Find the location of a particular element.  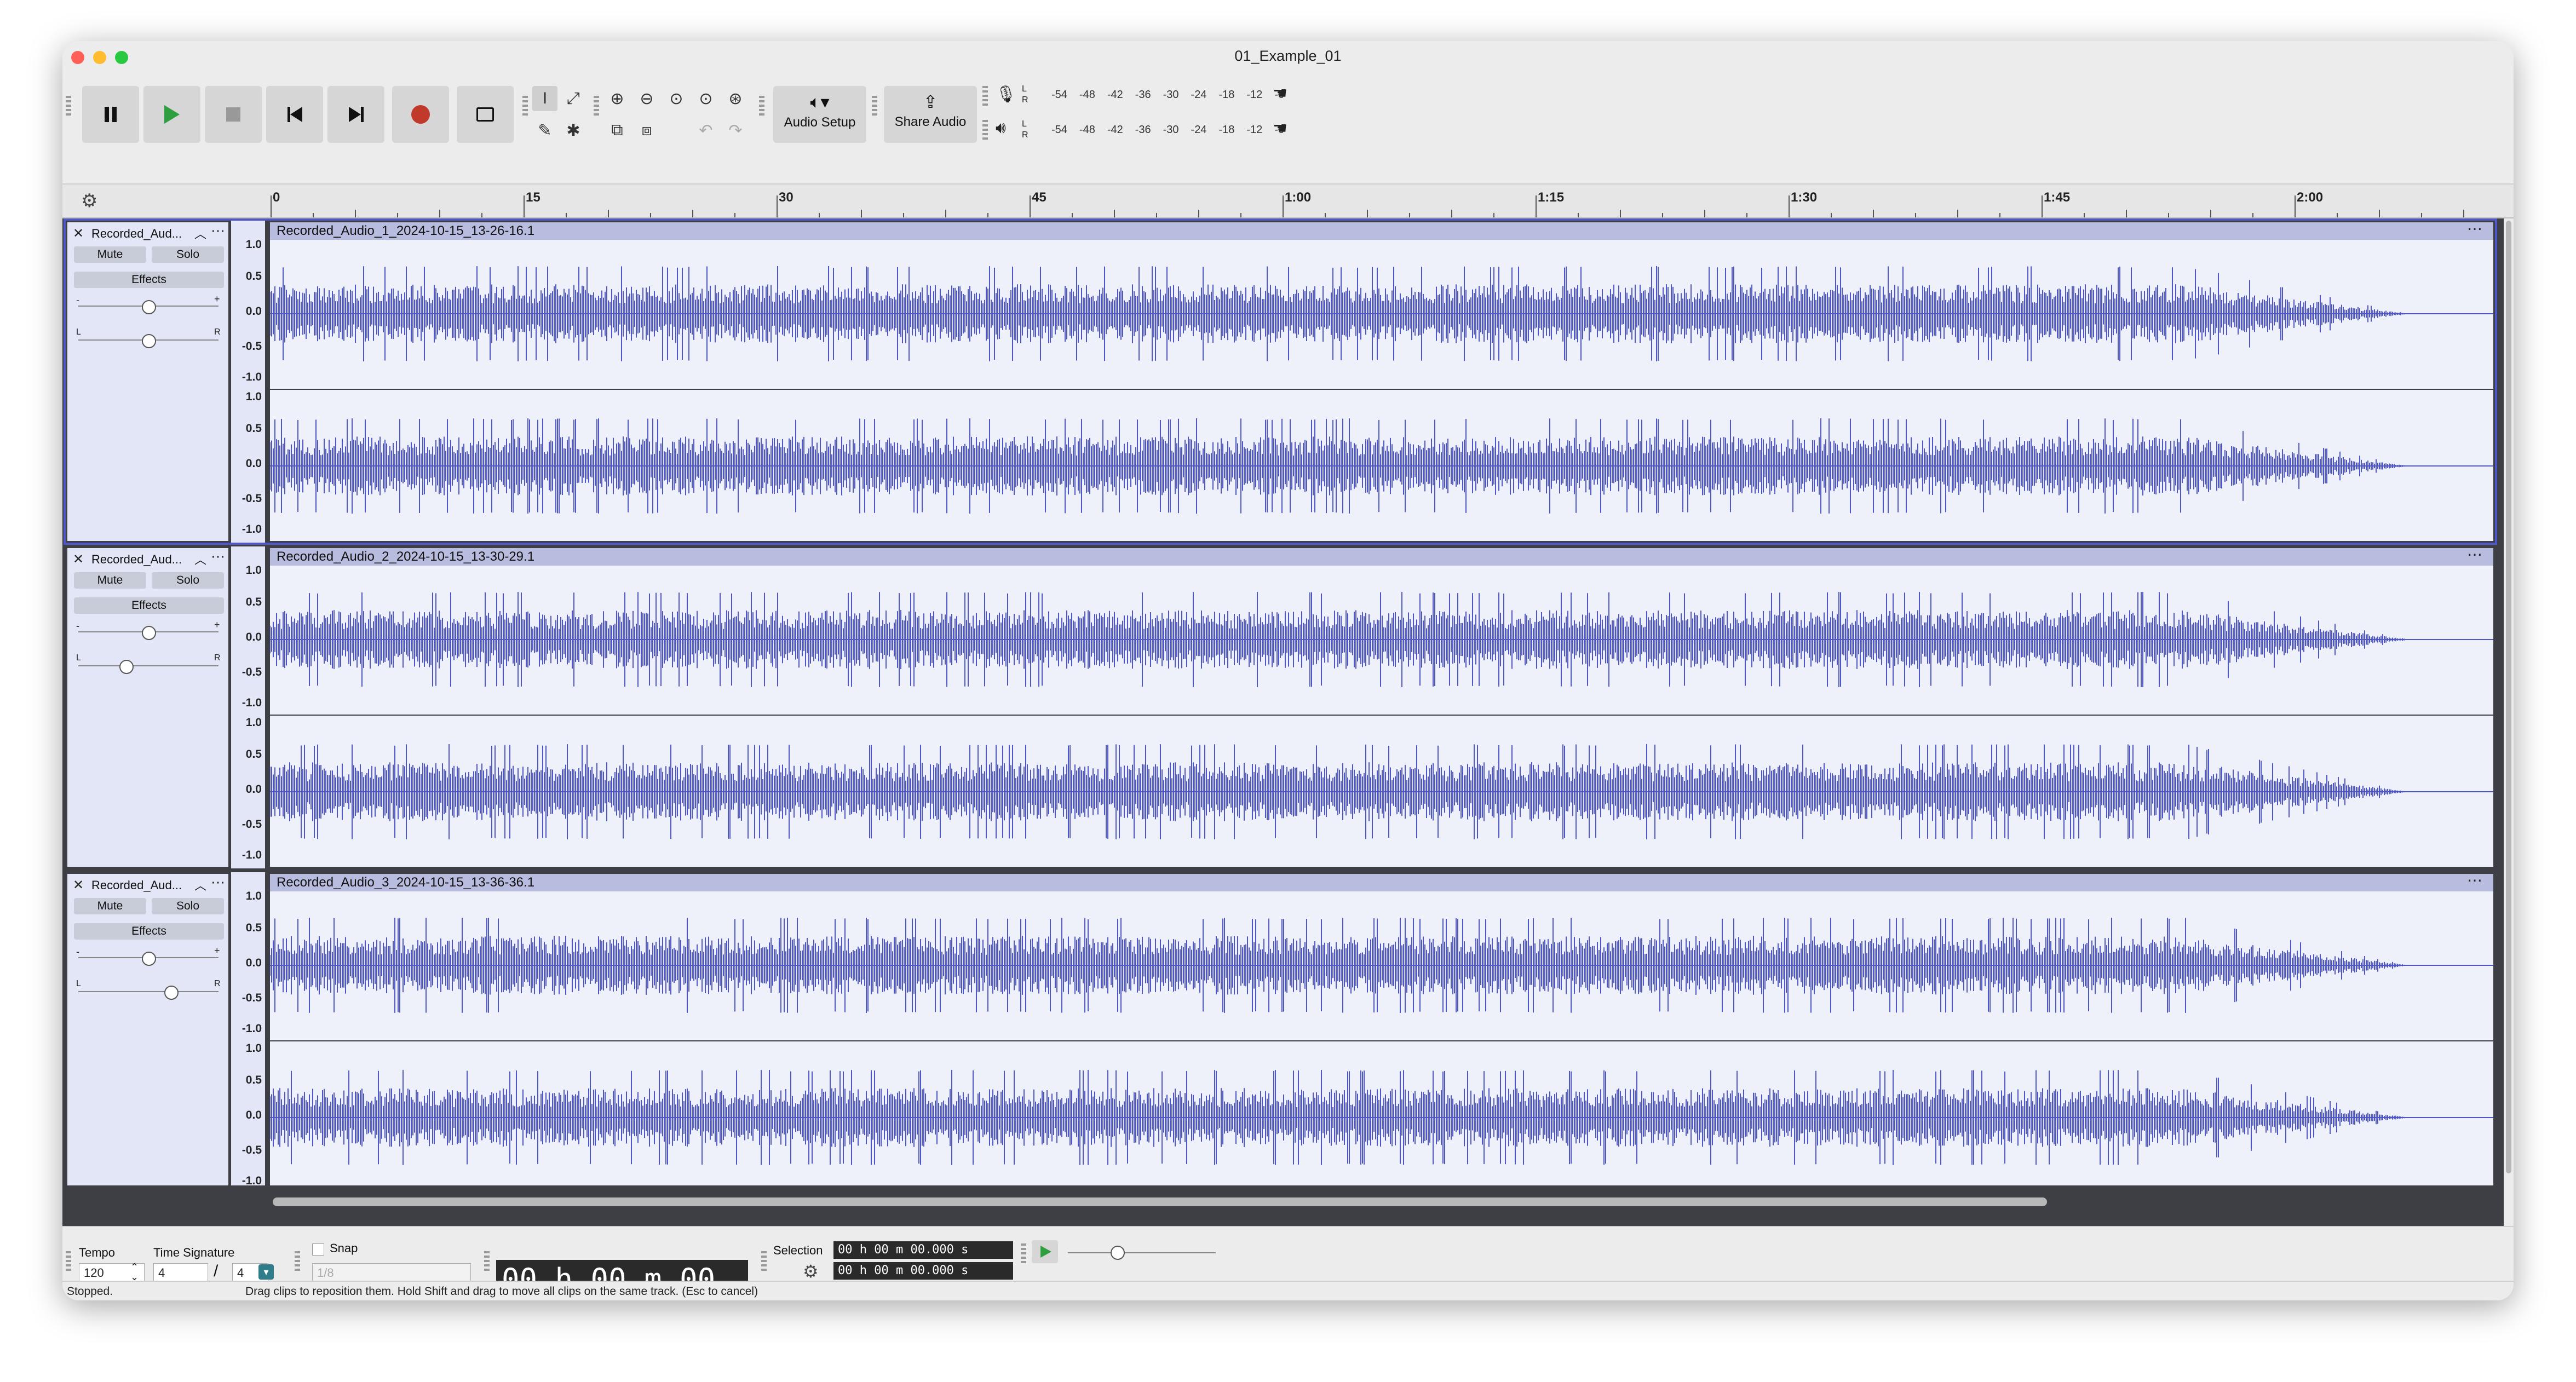

fit-project-button: ⊙ is located at coordinates (705, 98).